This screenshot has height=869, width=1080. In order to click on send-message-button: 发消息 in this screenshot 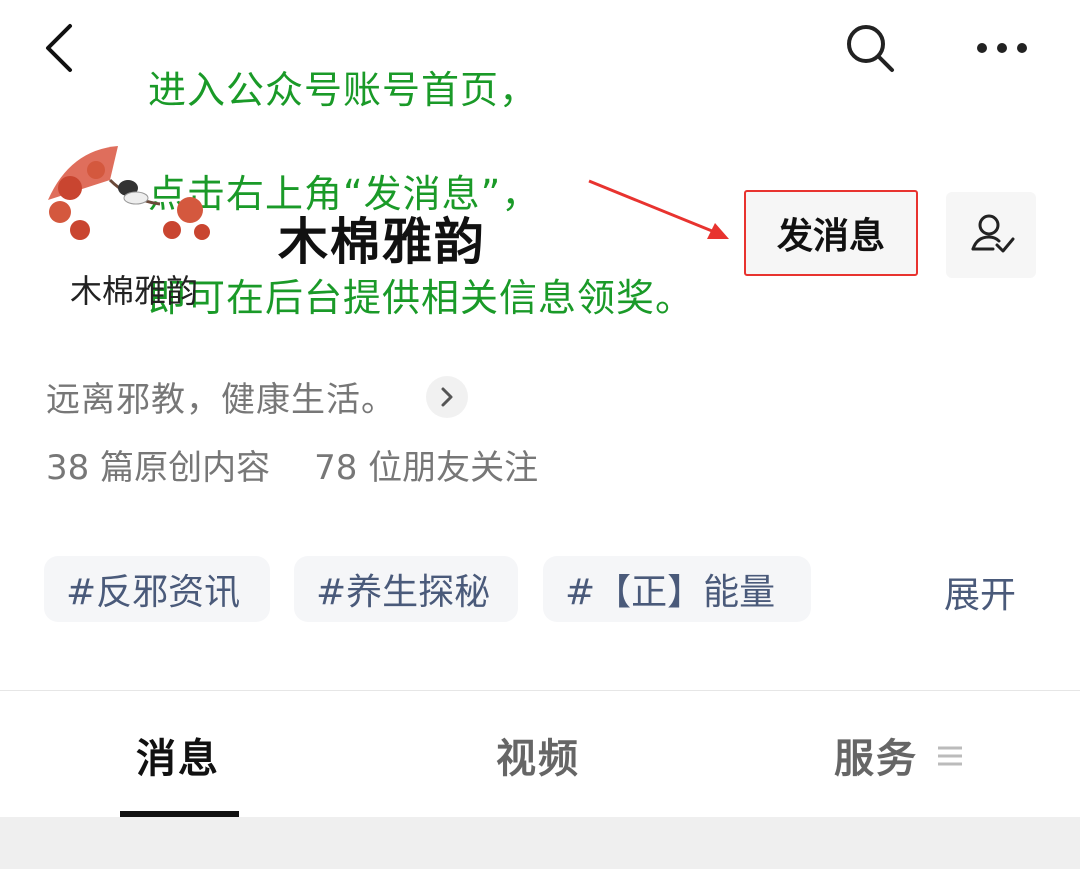, I will do `click(831, 233)`.